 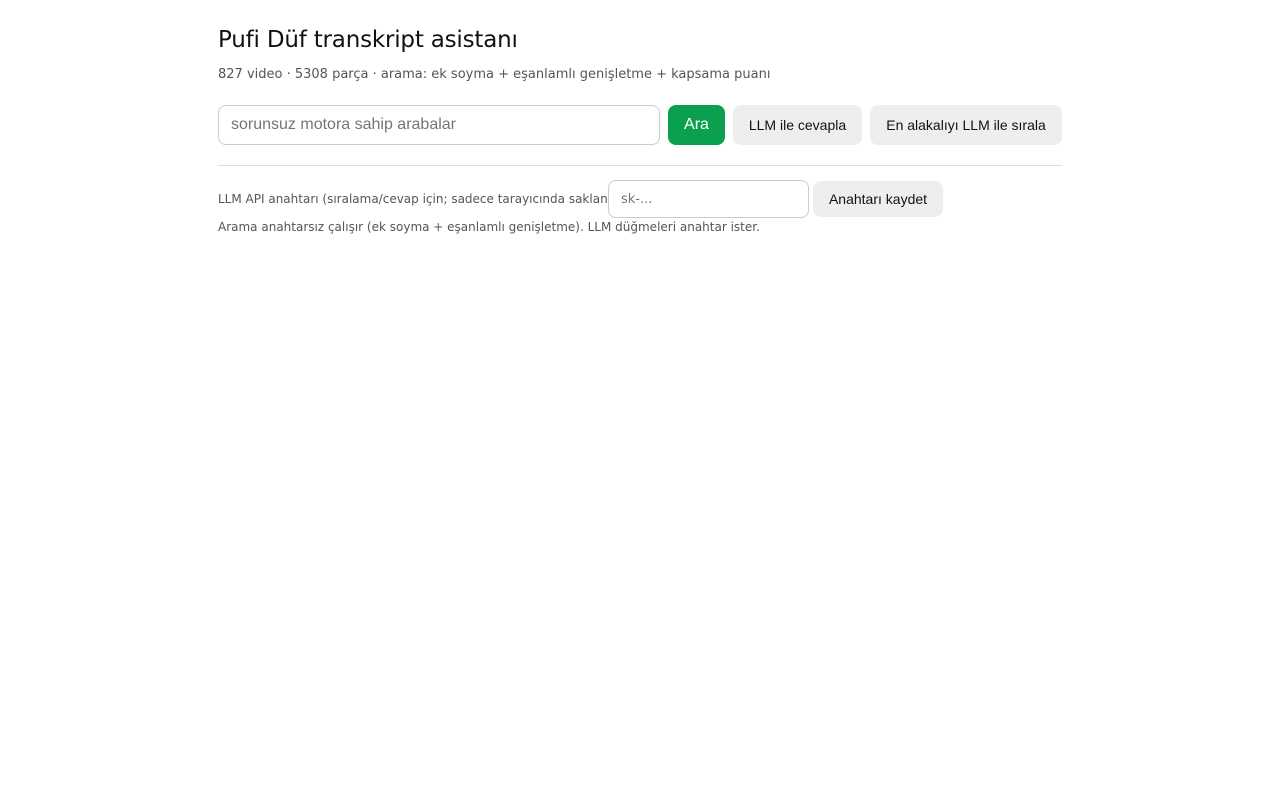 I want to click on save-key-button: Anahtarı kaydet, so click(x=878, y=199).